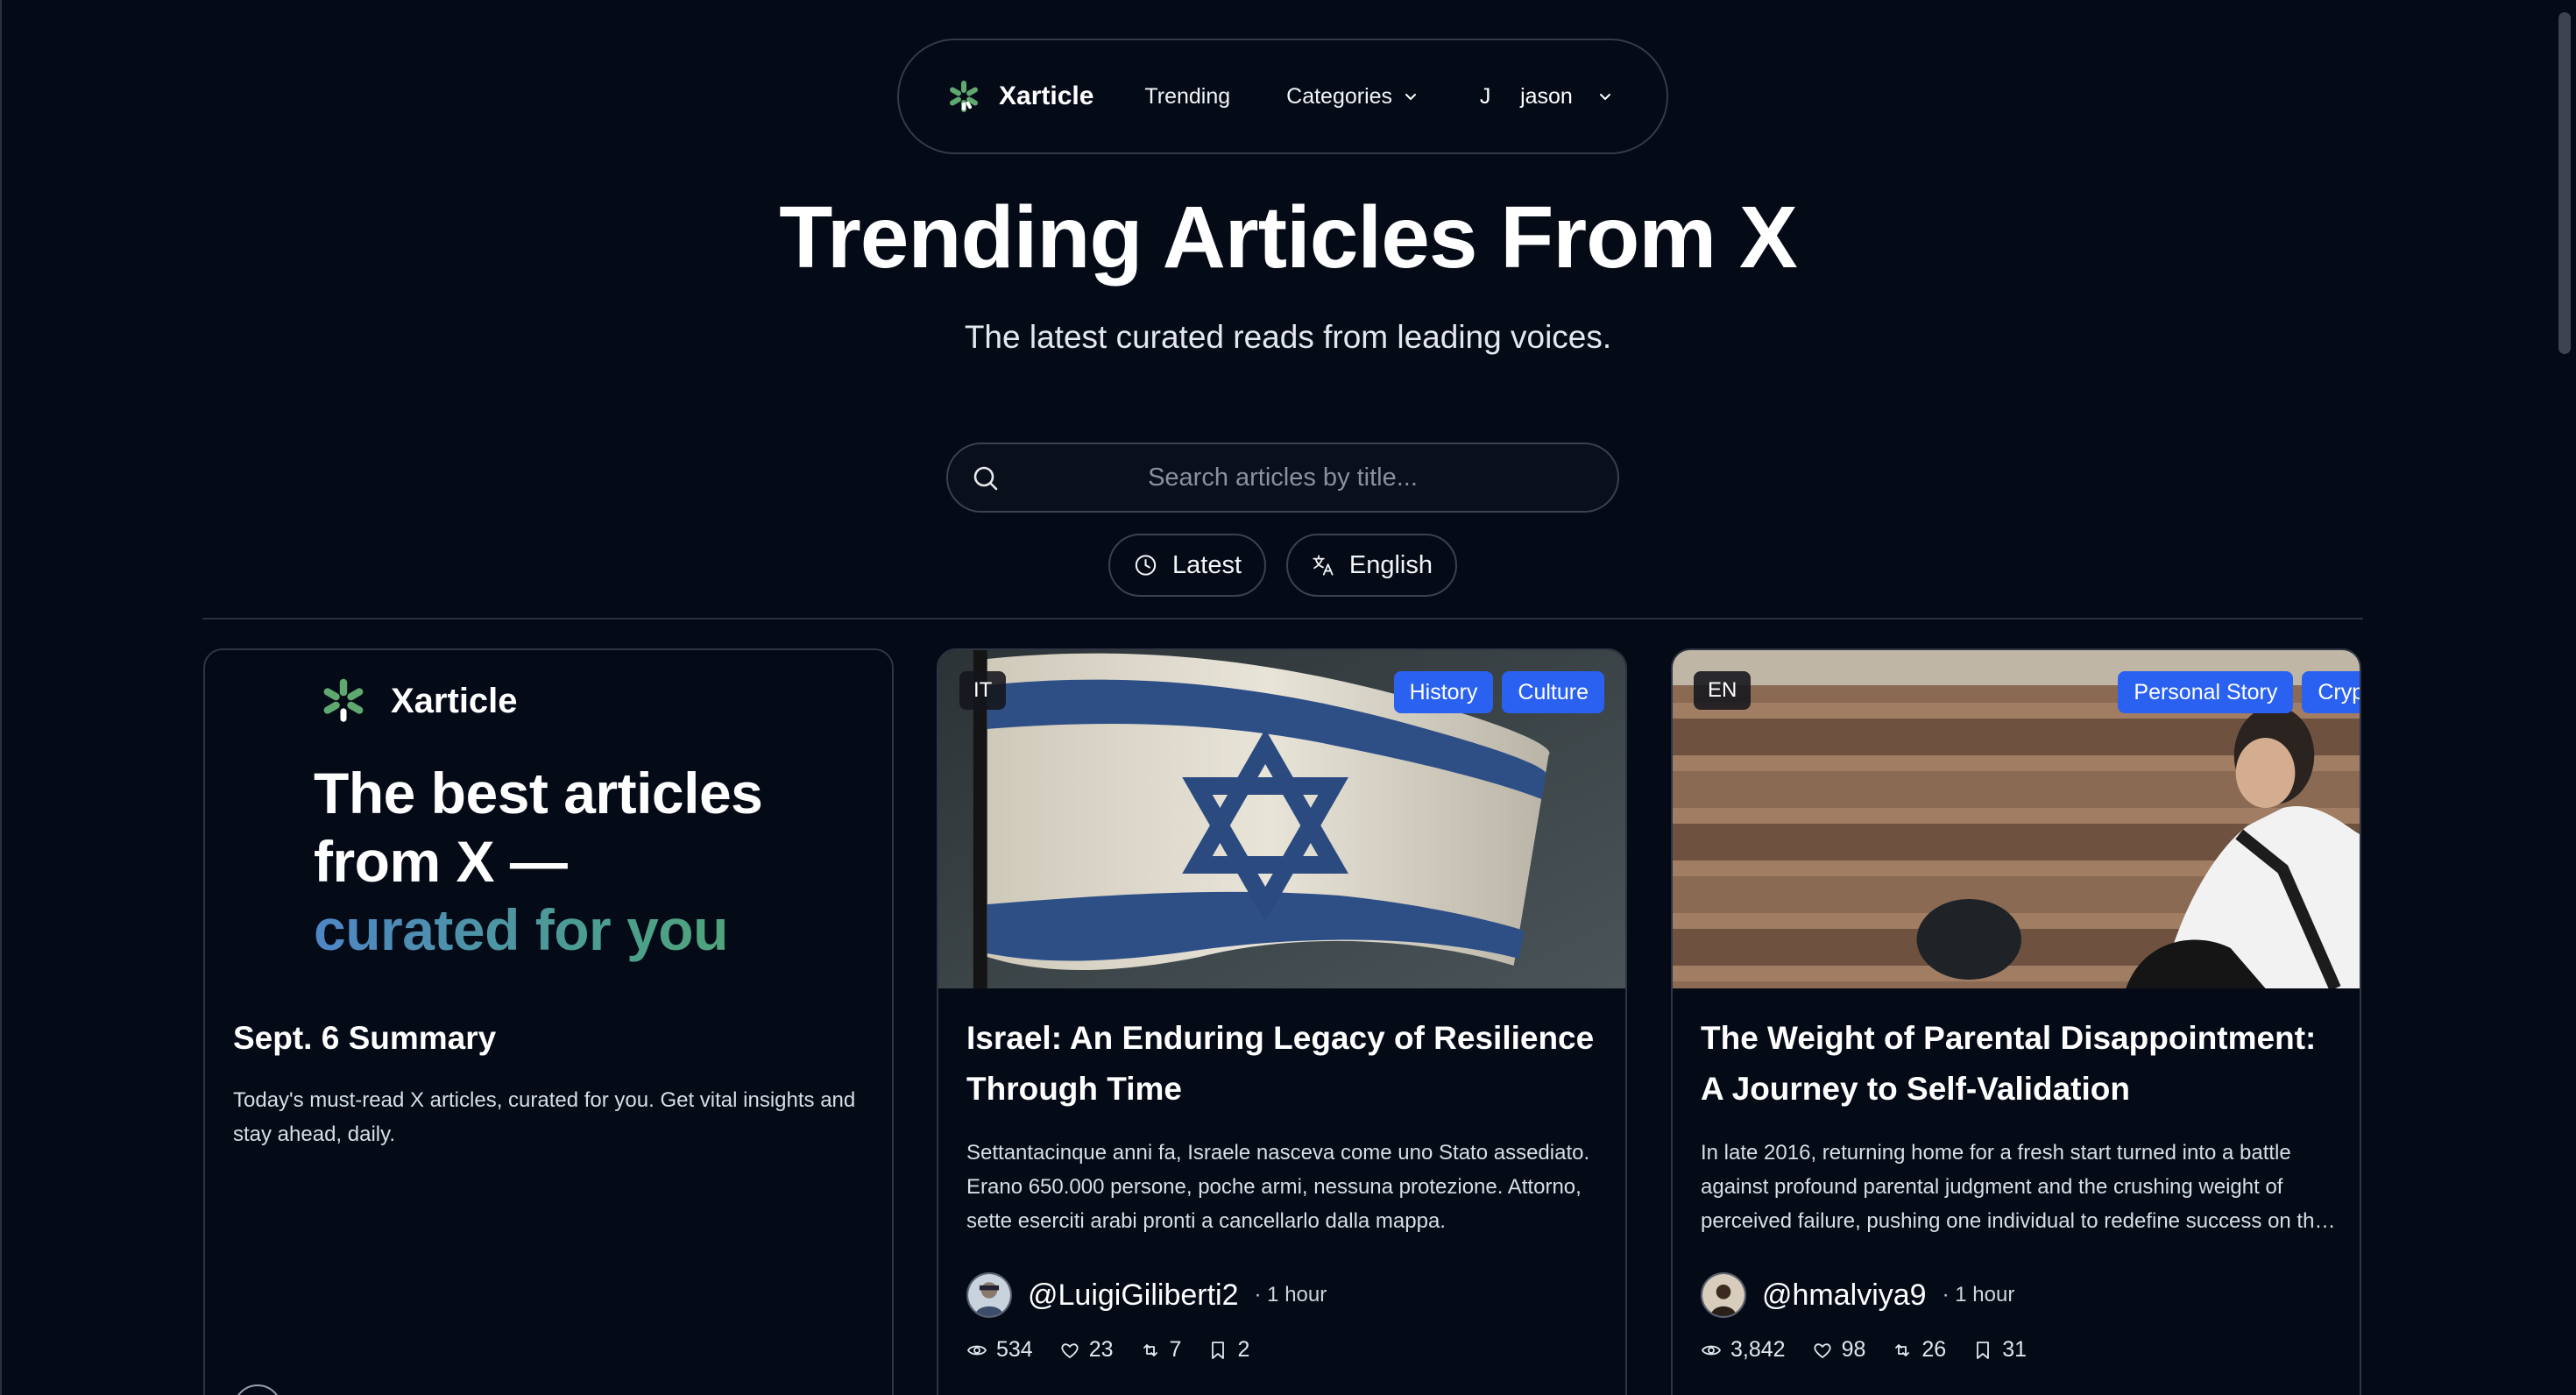  I want to click on page-title: Trending Articles From X, so click(1288, 237).